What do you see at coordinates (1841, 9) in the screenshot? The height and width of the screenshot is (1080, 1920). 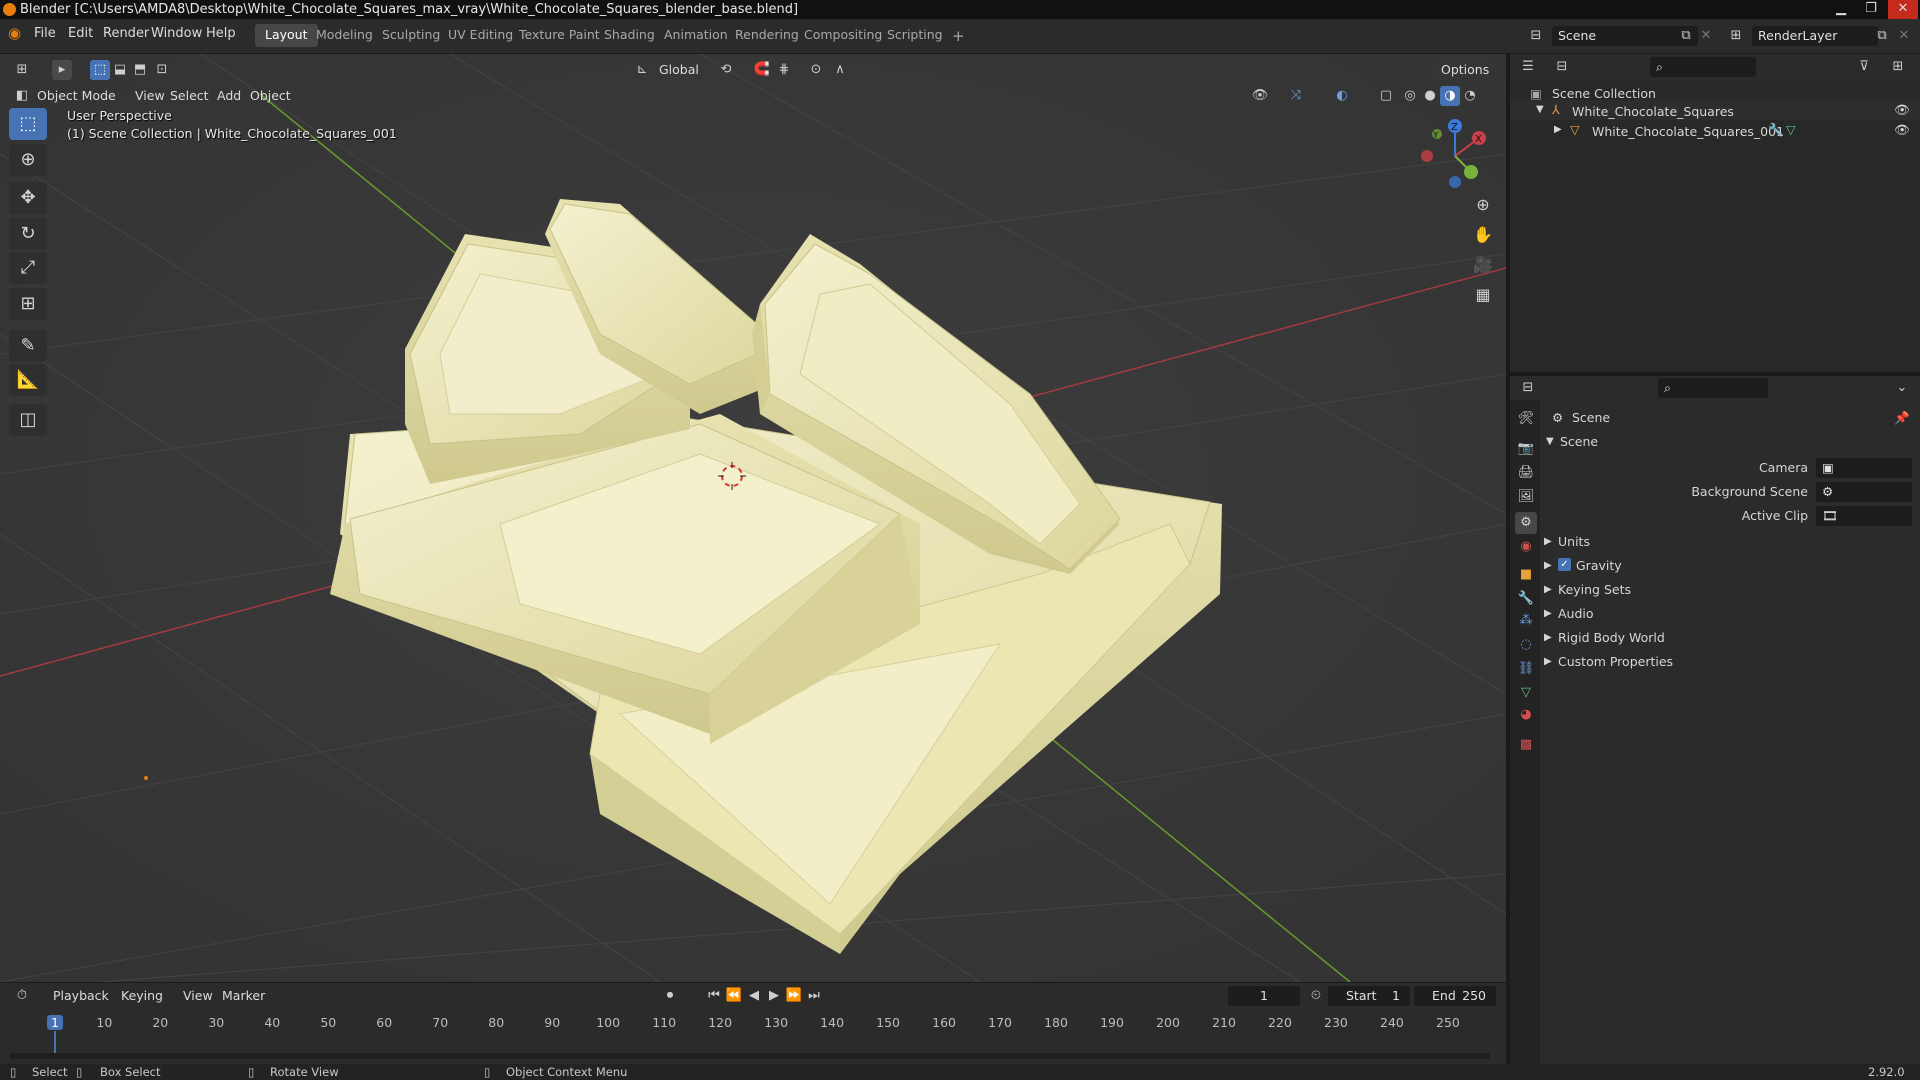 I see `minimize-button: ▁` at bounding box center [1841, 9].